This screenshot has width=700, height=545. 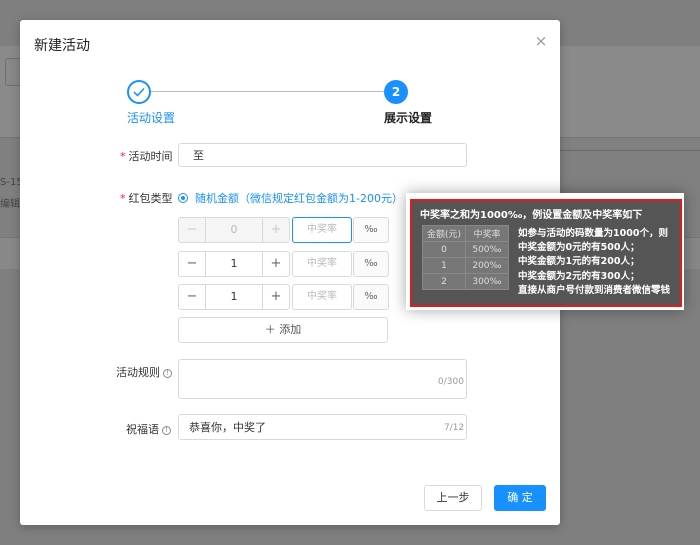 I want to click on blessing-input: 恭喜你，中奖了, so click(x=322, y=427).